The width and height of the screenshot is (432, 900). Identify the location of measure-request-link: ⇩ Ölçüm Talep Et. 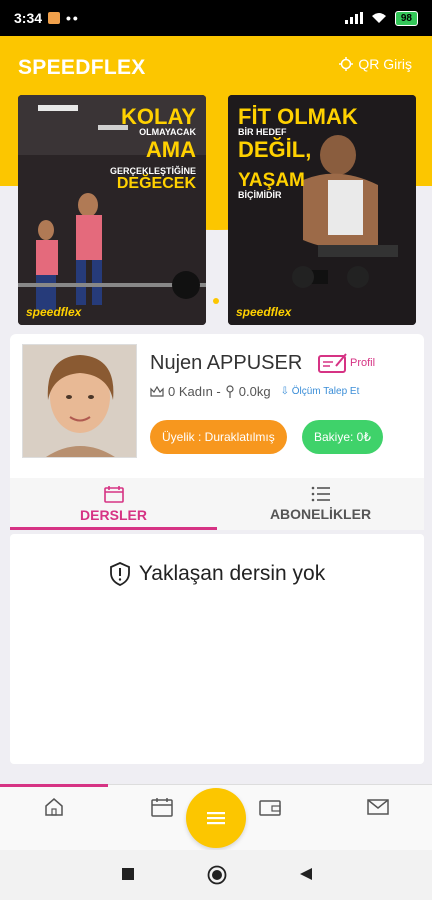
(320, 391).